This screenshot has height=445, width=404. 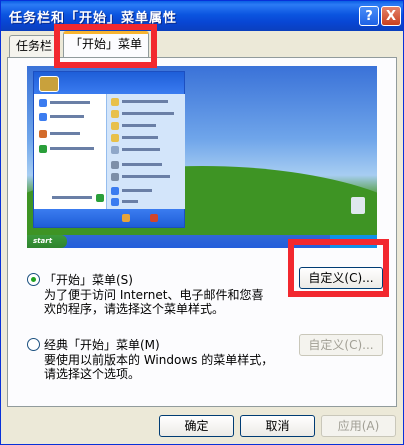 I want to click on preview-start-menu, so click(x=109, y=149).